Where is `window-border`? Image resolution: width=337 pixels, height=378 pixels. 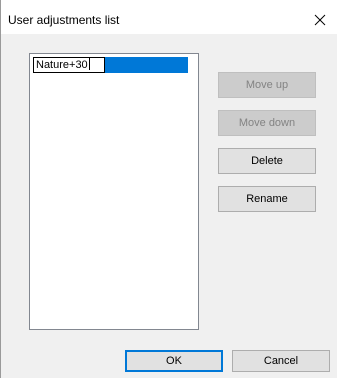
window-border is located at coordinates (0, 206).